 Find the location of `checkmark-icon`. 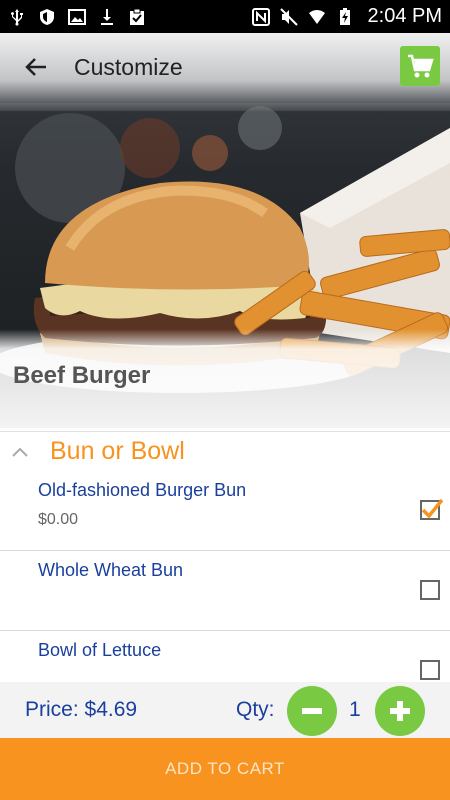

checkmark-icon is located at coordinates (432, 508).